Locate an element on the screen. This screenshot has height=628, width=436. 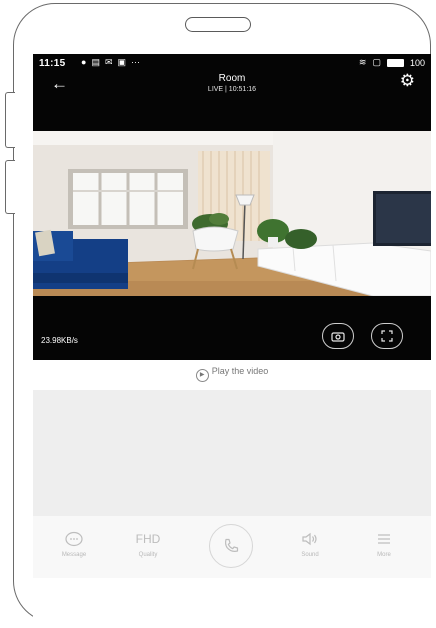
battery-icon is located at coordinates (395, 62).